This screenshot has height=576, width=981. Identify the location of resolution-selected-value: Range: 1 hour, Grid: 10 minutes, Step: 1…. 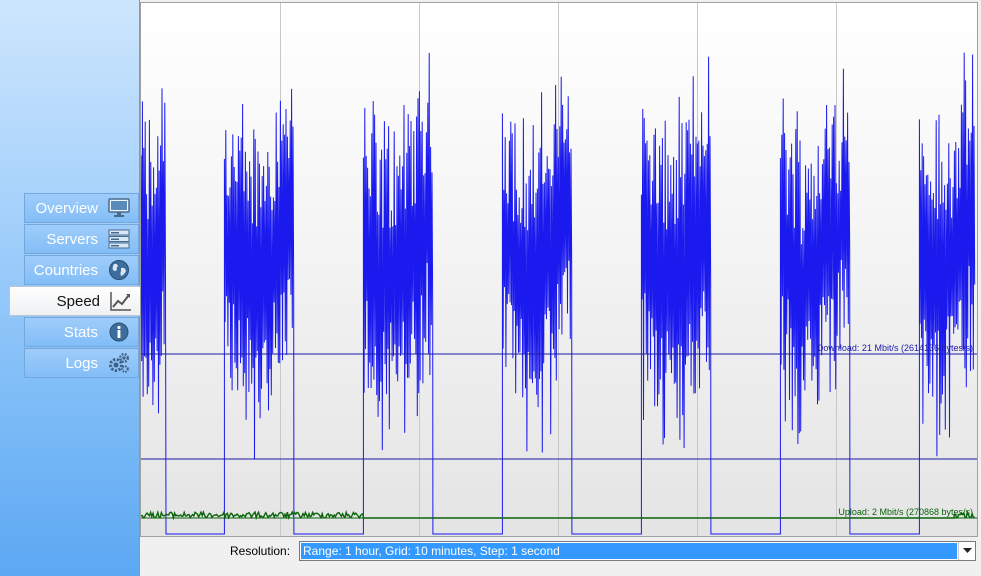
(629, 551).